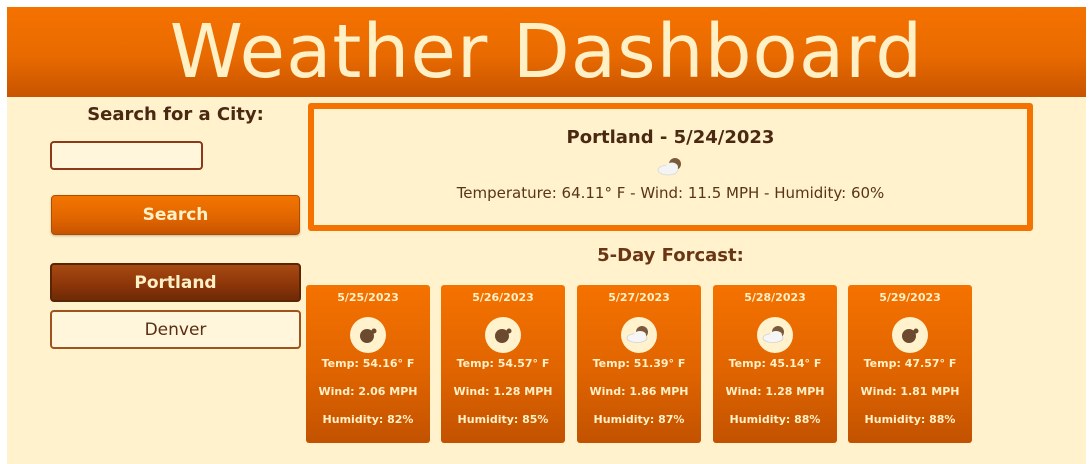 This screenshot has width=1092, height=464. I want to click on forecast-temp: Temp: 47.57° F, so click(910, 363).